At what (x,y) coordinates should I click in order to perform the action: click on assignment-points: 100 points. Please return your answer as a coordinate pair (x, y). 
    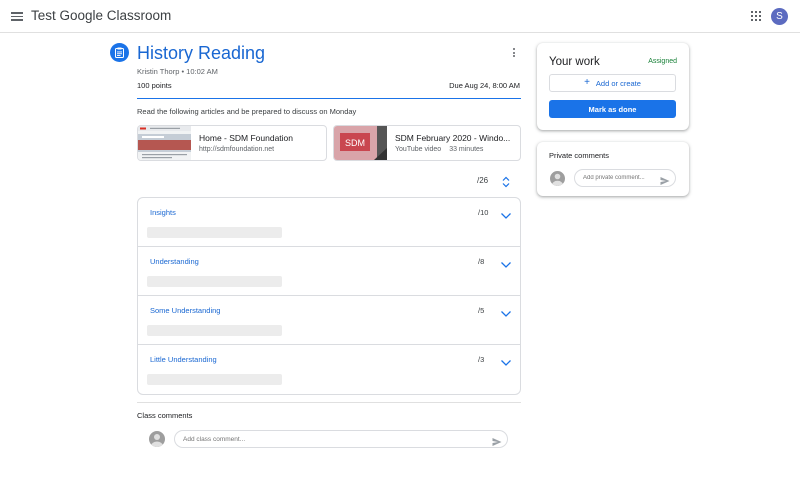
    Looking at the image, I should click on (154, 85).